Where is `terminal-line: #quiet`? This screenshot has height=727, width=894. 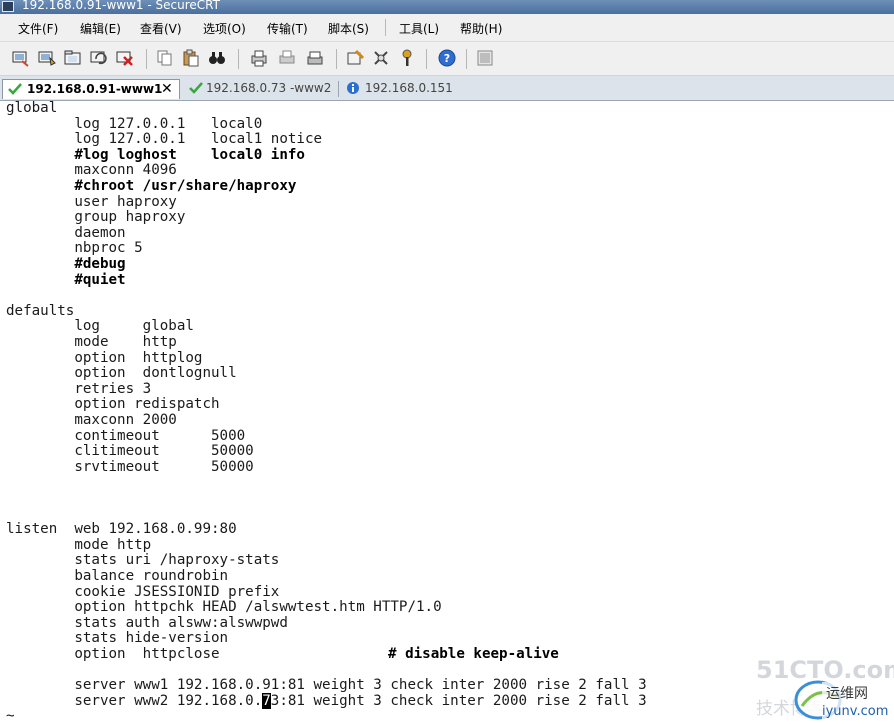 terminal-line: #quiet is located at coordinates (66, 279).